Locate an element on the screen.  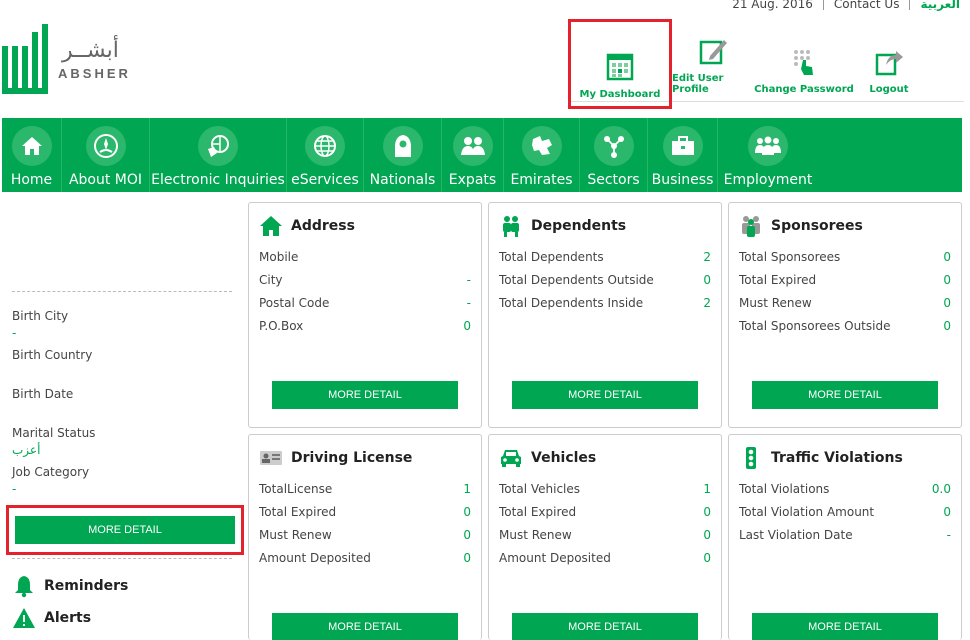
row-label: TotalLicense is located at coordinates (296, 488).